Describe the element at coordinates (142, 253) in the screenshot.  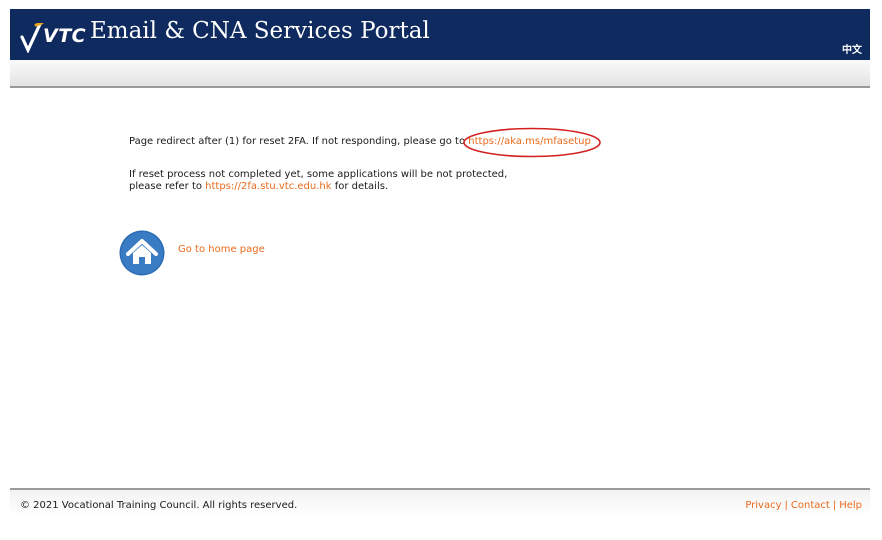
I see `home-icon` at that location.